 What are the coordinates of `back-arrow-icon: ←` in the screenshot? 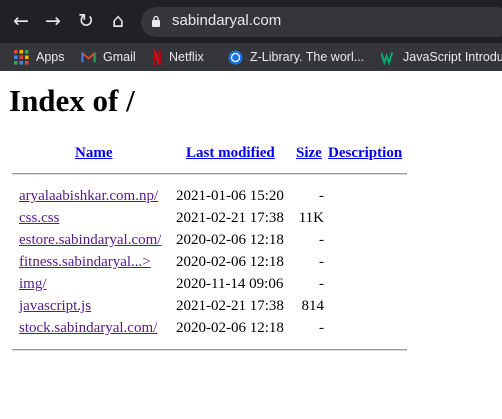 It's located at (21, 21).